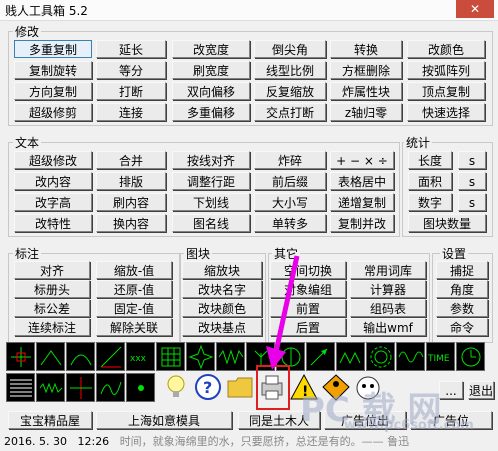 This screenshot has height=451, width=498. Describe the element at coordinates (462, 270) in the screenshot. I see `settings-button-0: 捕捉` at that location.